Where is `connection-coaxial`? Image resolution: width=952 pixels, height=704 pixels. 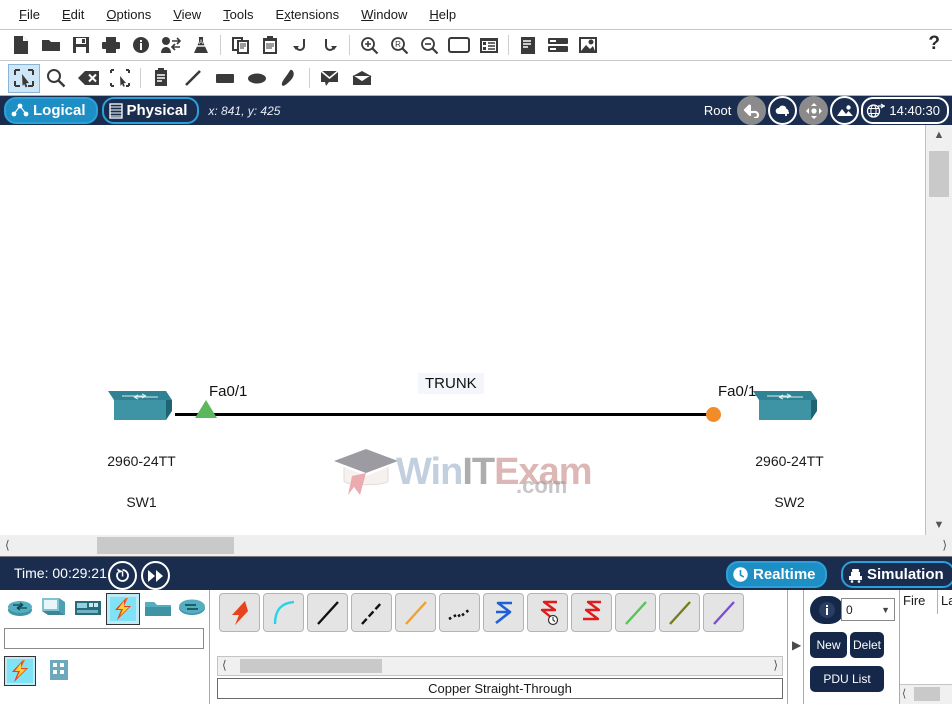
connection-coaxial is located at coordinates (503, 612).